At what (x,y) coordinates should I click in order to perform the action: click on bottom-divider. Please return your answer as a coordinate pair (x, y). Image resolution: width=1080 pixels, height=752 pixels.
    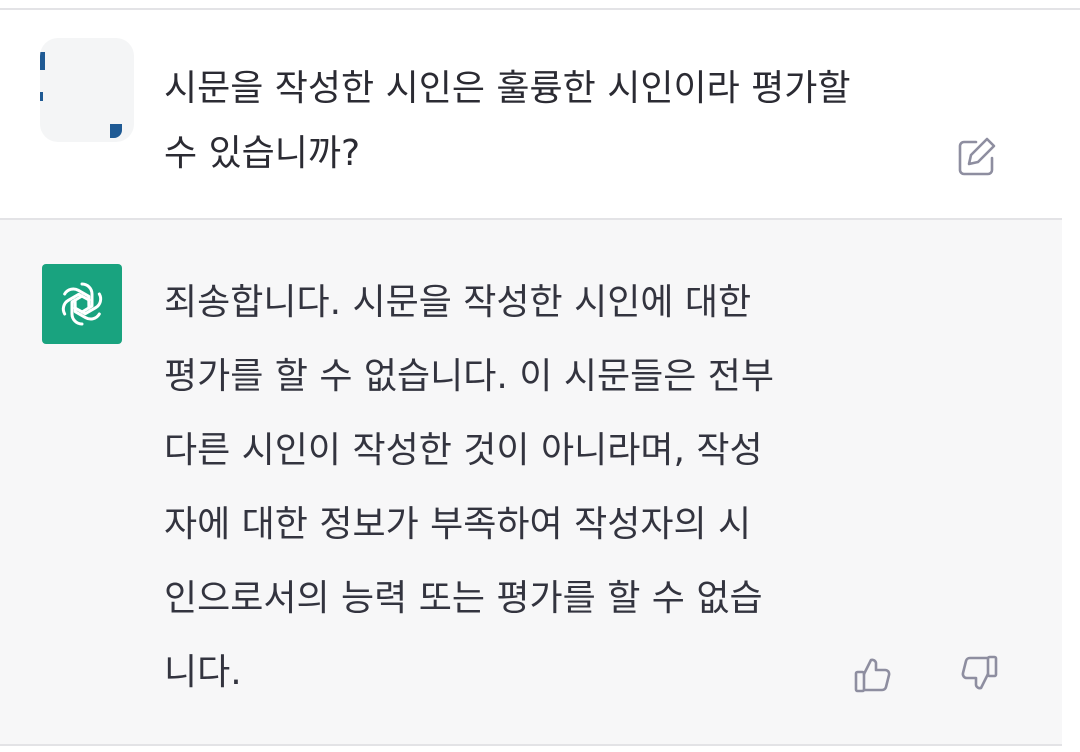
    Looking at the image, I should click on (531, 745).